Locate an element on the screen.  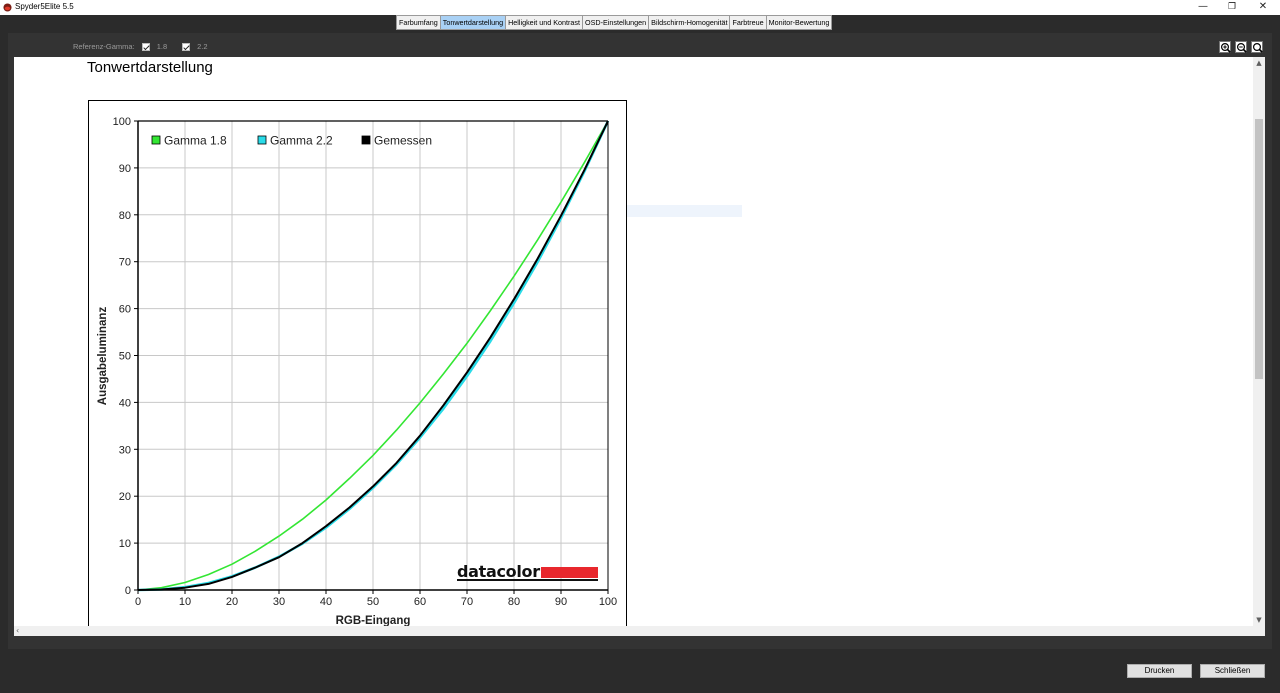
y-tick-label: 70 is located at coordinates (125, 263).